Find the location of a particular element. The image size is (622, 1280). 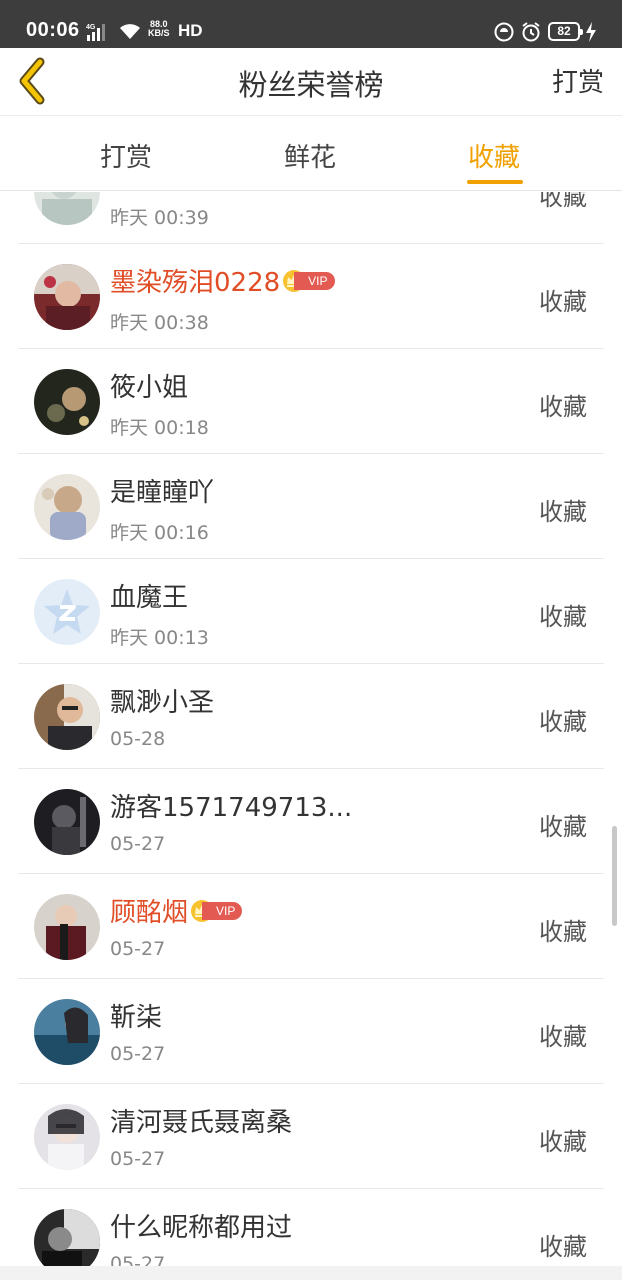

user-name-line: 清河聂氏聂离桑 is located at coordinates (201, 1120).